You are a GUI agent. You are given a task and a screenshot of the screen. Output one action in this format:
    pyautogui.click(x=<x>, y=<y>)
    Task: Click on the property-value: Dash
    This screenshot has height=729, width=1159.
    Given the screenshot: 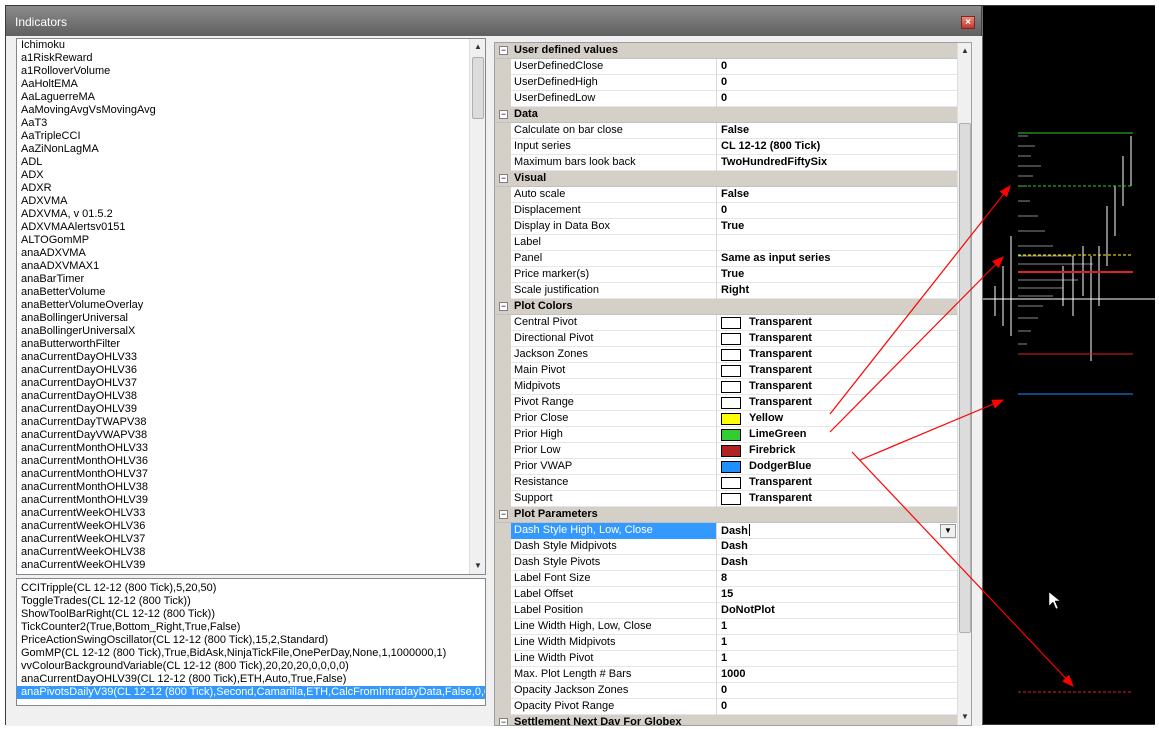 What is the action you would take?
    pyautogui.click(x=734, y=562)
    